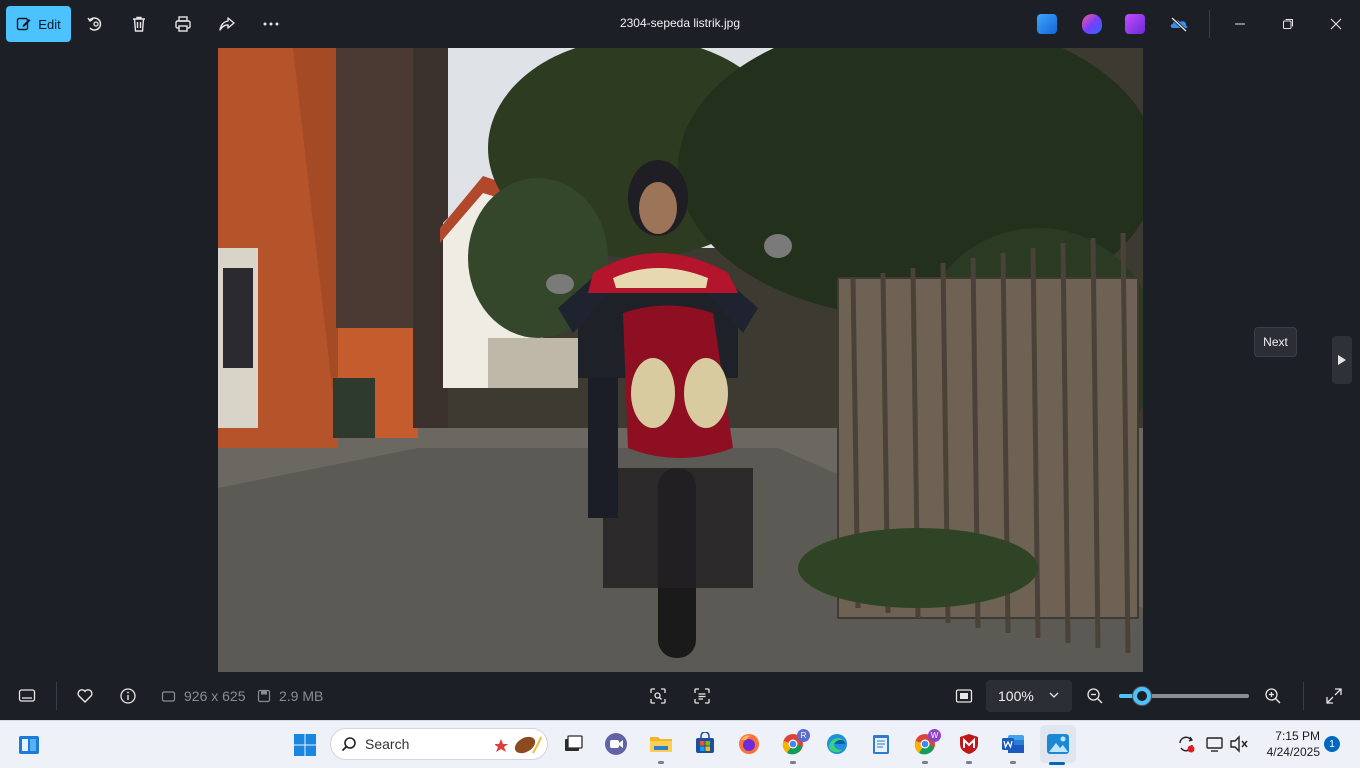 The height and width of the screenshot is (768, 1360). I want to click on file-info-button, so click(128, 696).